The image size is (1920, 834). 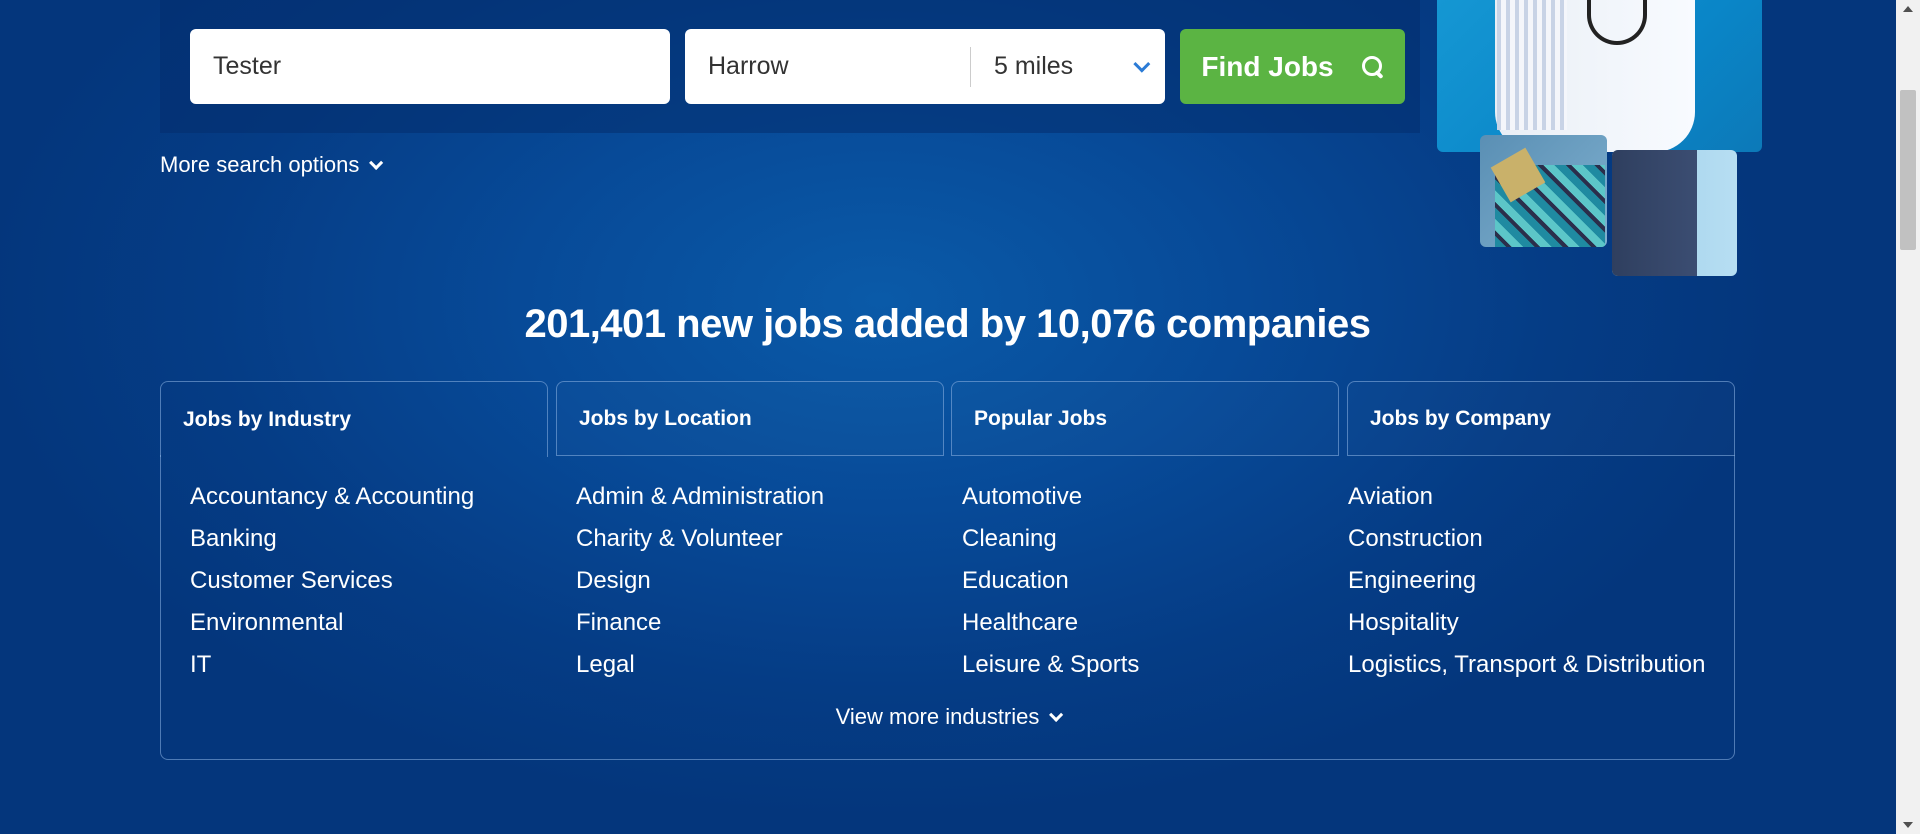 What do you see at coordinates (383, 669) in the screenshot?
I see `industry-link: IT` at bounding box center [383, 669].